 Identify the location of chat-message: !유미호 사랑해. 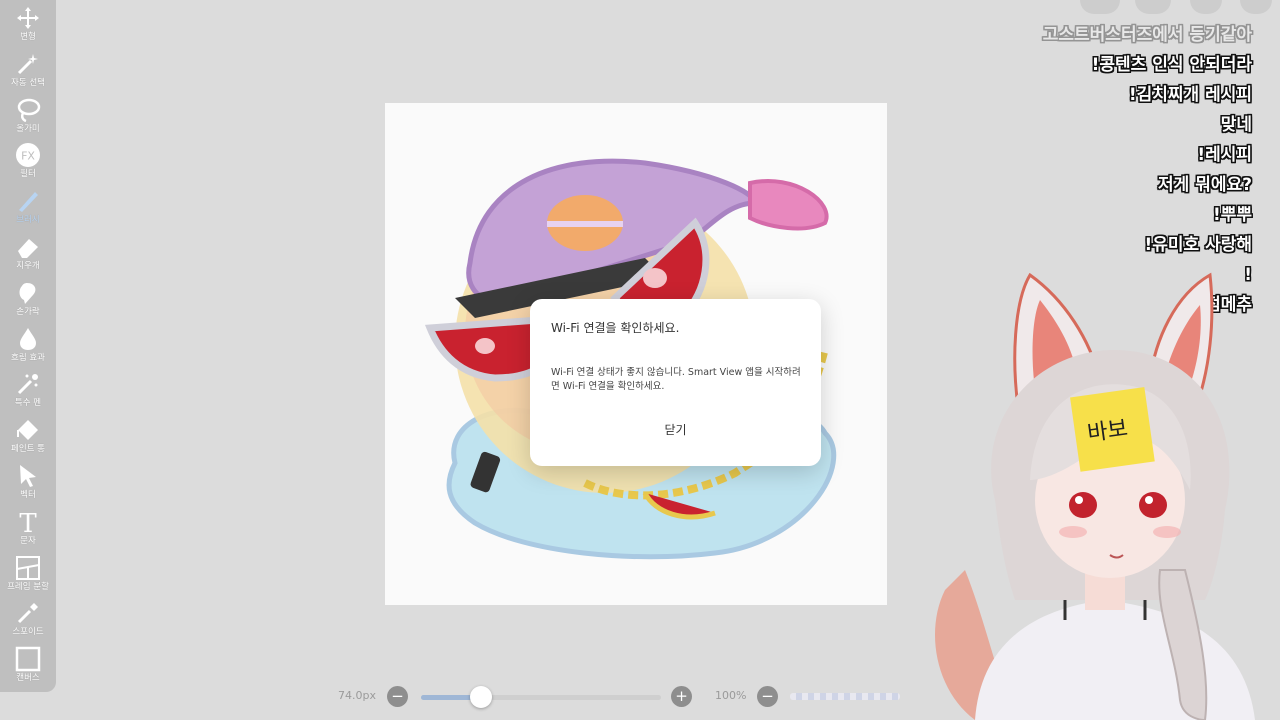
(1198, 245).